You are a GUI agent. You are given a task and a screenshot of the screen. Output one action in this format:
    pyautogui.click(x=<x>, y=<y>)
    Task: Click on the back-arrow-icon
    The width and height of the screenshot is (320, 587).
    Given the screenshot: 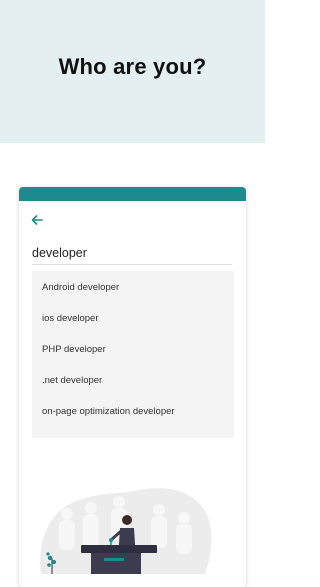 What is the action you would take?
    pyautogui.click(x=37, y=220)
    